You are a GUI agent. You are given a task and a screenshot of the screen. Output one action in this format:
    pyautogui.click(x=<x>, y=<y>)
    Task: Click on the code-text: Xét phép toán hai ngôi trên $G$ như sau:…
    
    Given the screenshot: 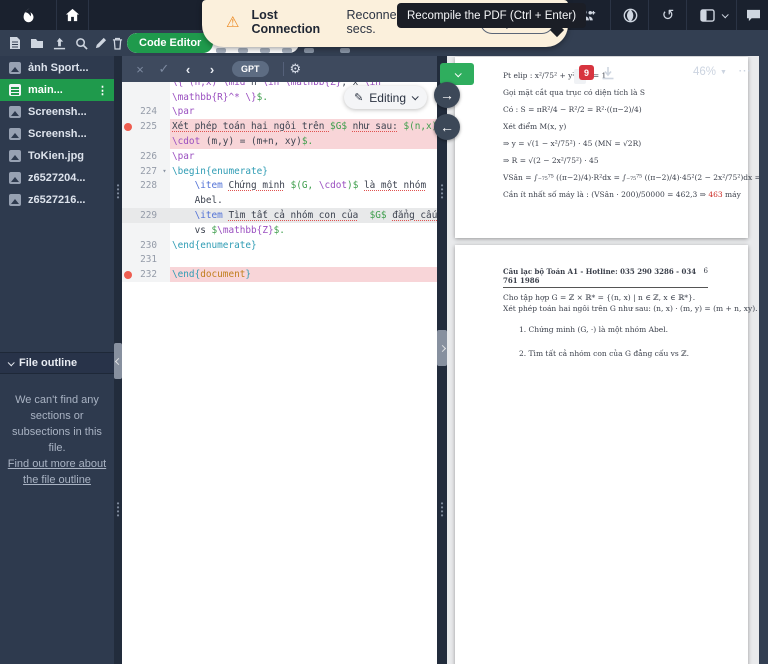 What is the action you would take?
    pyautogui.click(x=303, y=127)
    